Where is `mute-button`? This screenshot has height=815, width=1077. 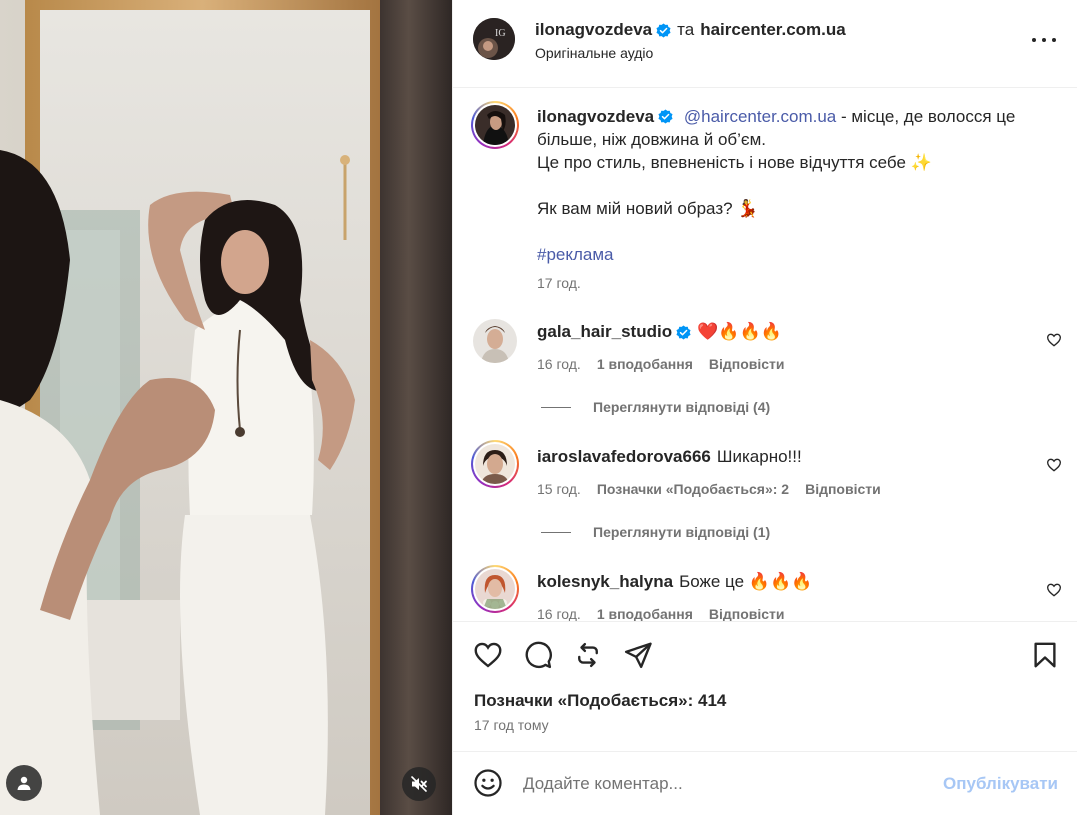
mute-button is located at coordinates (419, 784).